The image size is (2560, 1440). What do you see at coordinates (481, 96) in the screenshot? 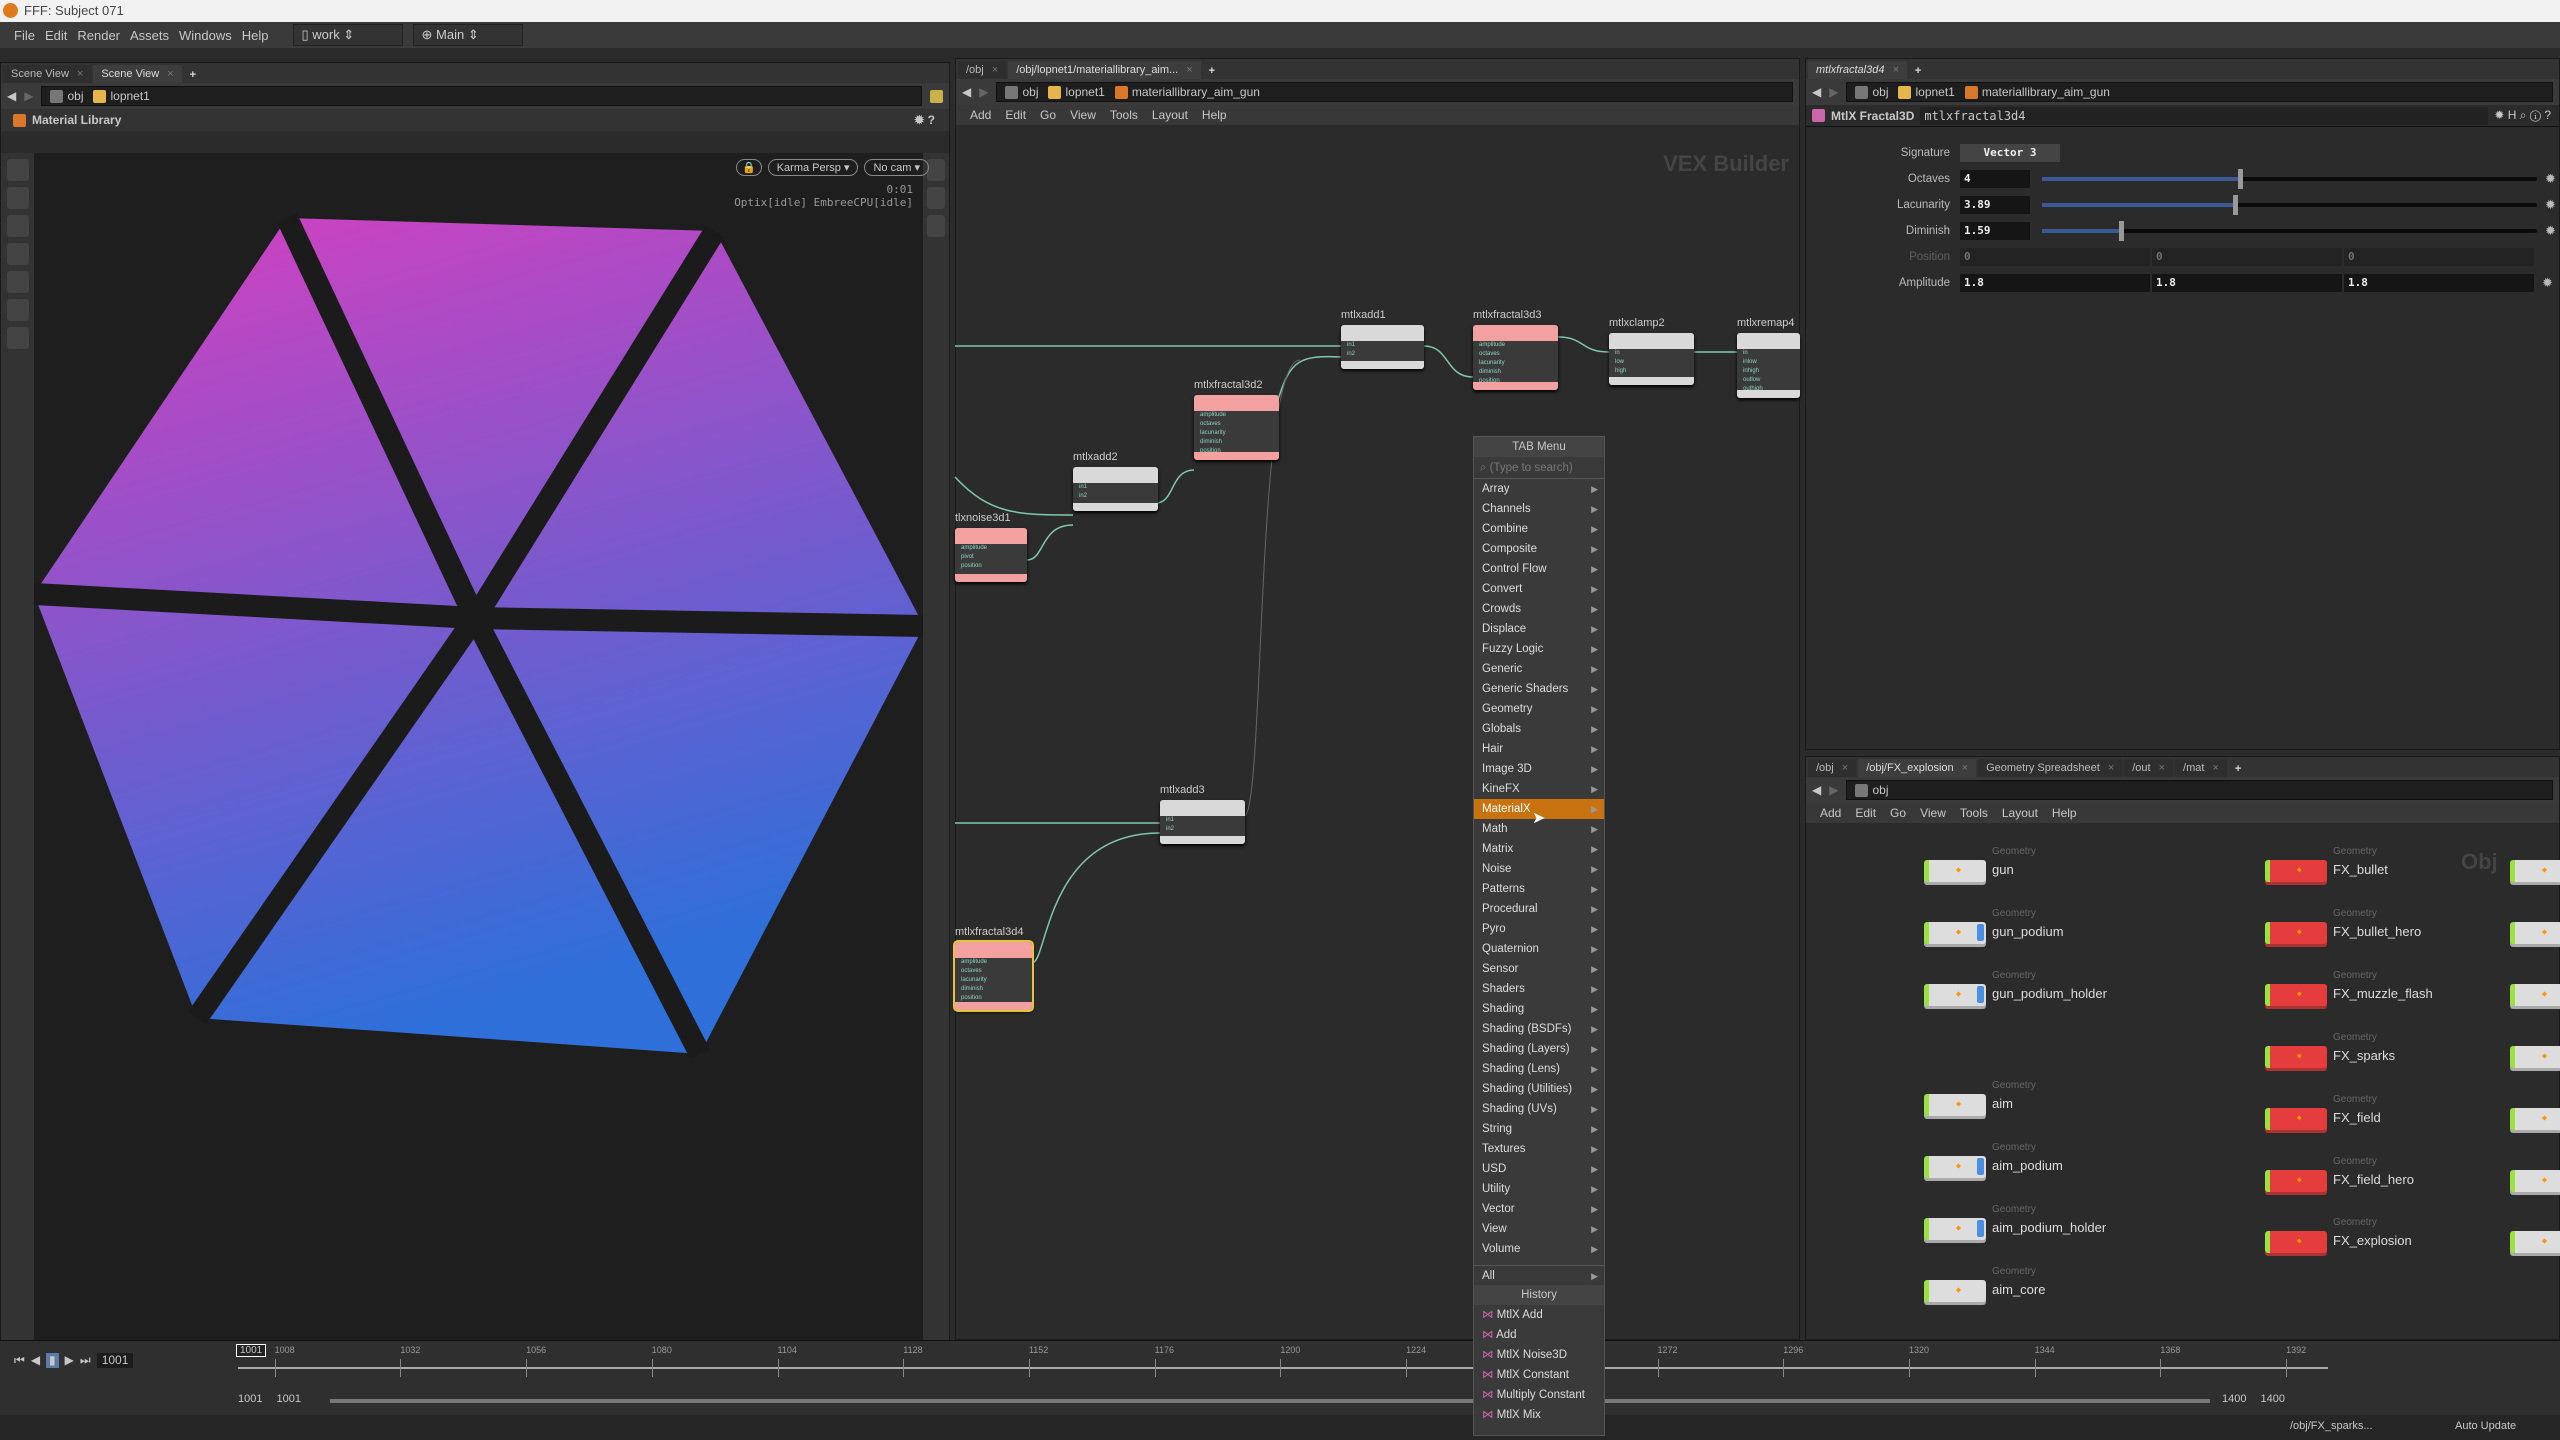
I see `path-field: obj lopnet1` at bounding box center [481, 96].